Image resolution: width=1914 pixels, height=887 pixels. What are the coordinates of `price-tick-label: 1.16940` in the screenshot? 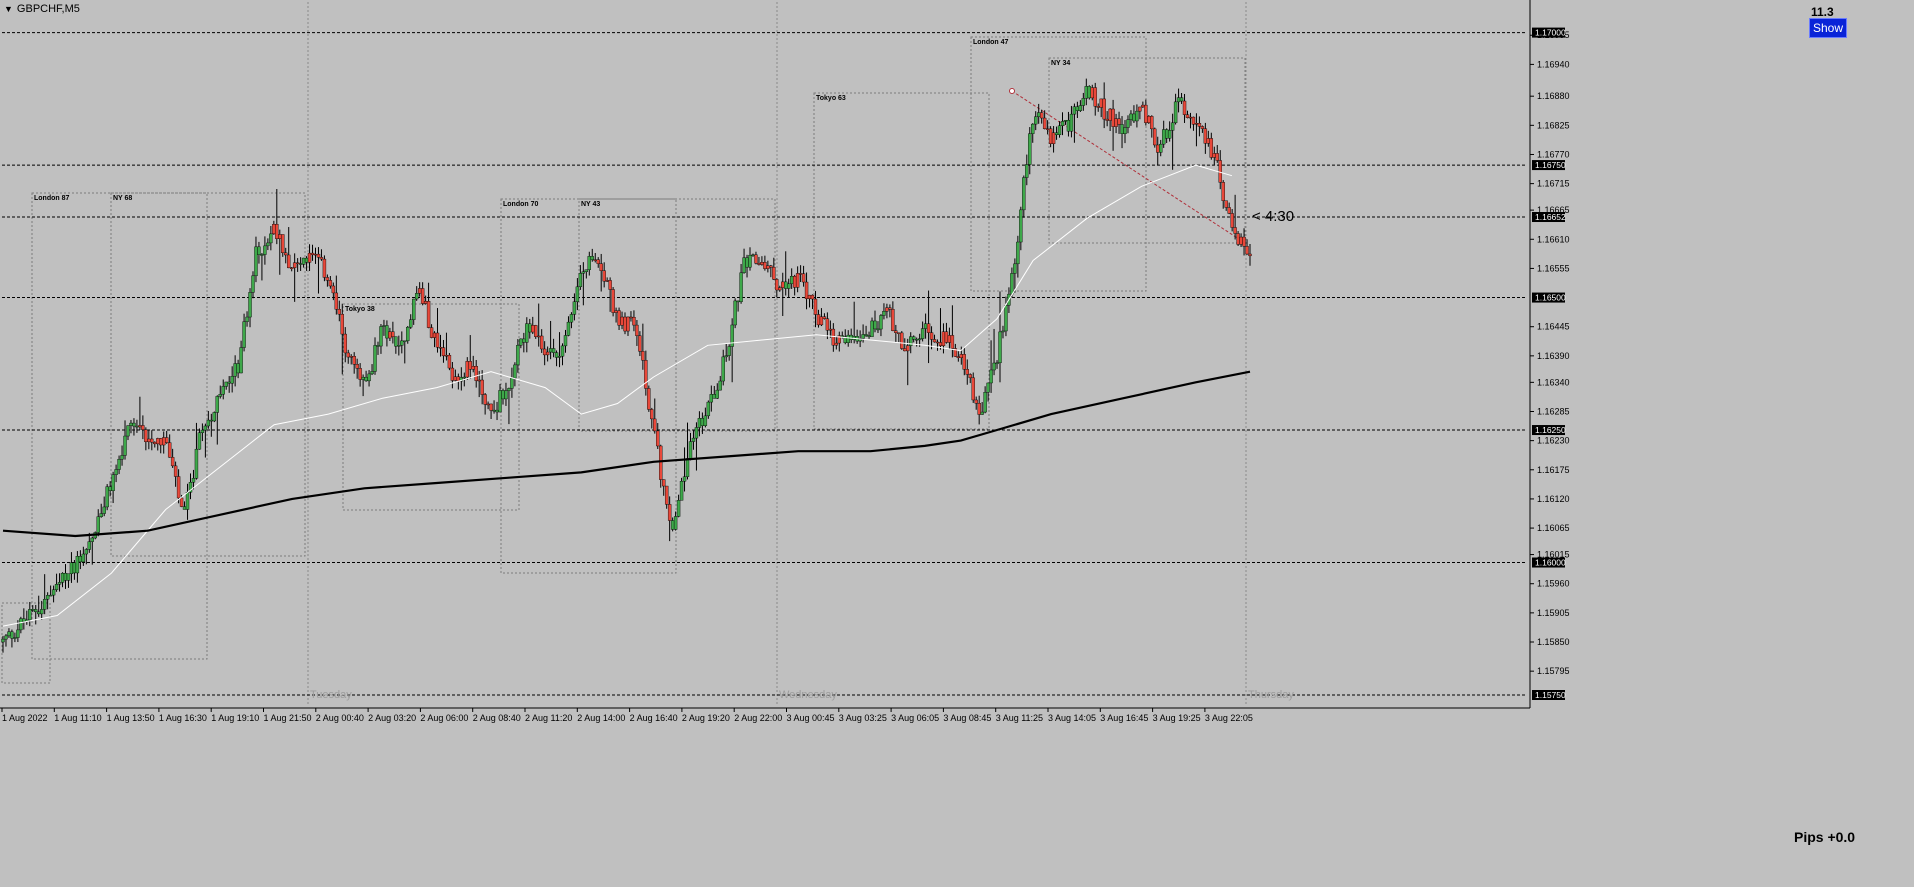 It's located at (1553, 64).